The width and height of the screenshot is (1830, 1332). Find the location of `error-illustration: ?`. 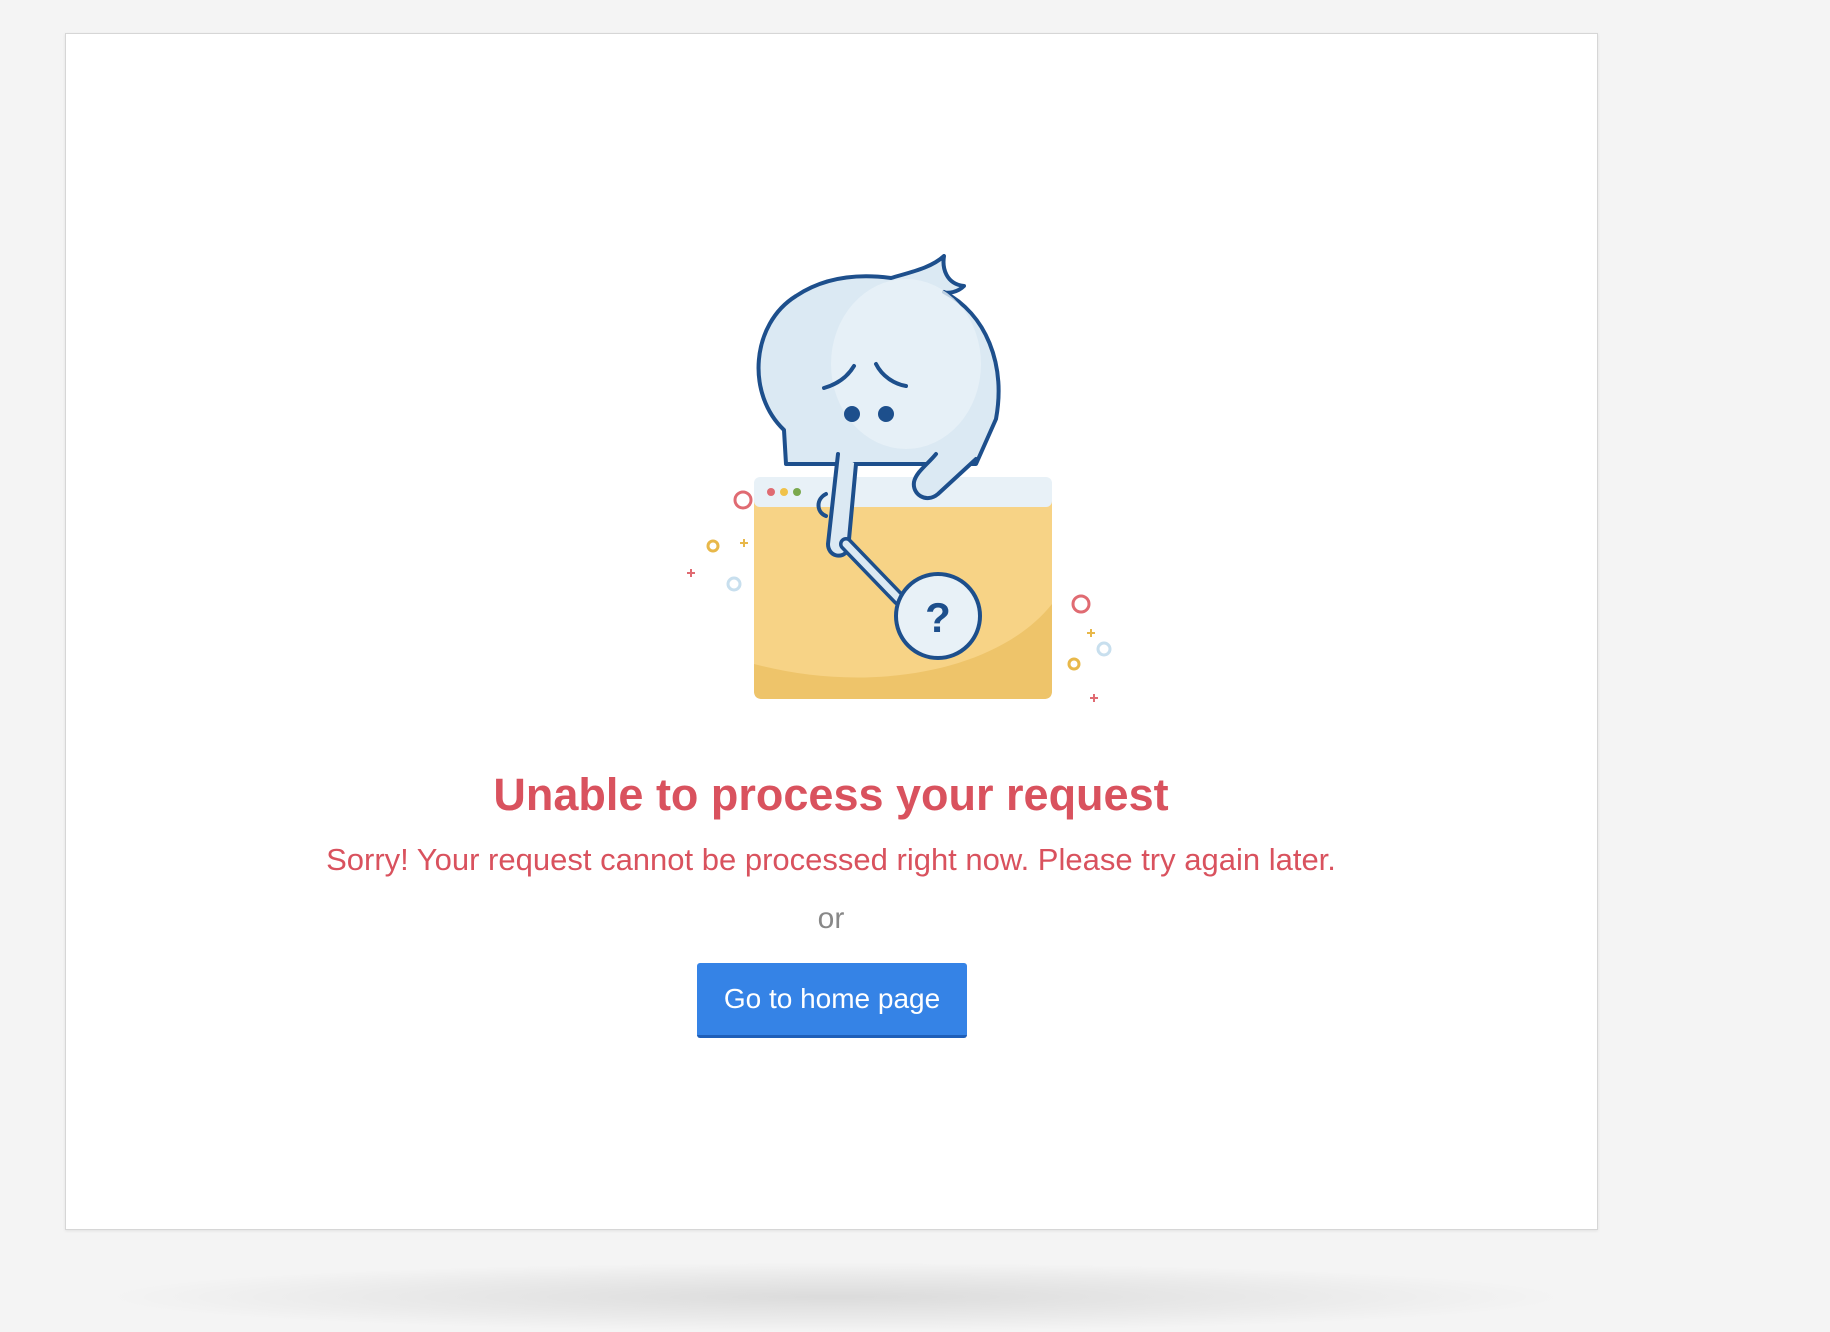

error-illustration: ? is located at coordinates (899, 478).